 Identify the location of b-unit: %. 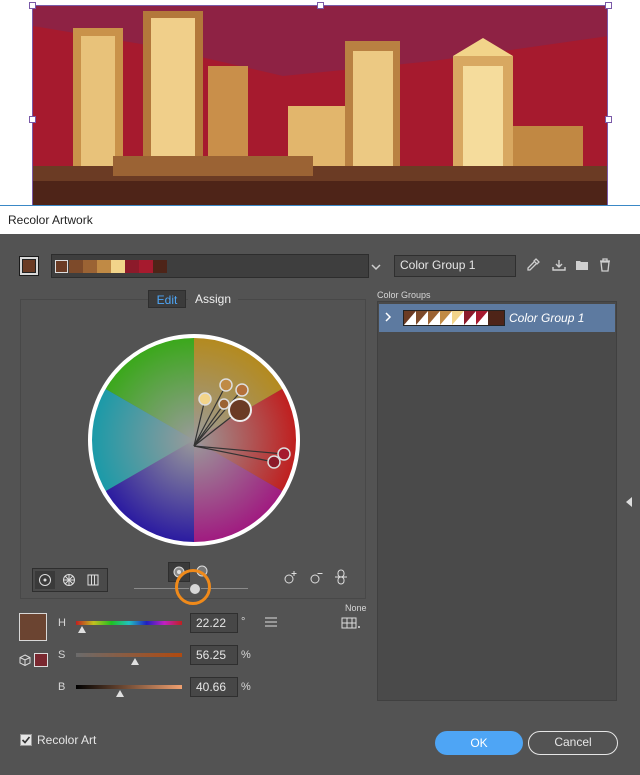
(246, 687).